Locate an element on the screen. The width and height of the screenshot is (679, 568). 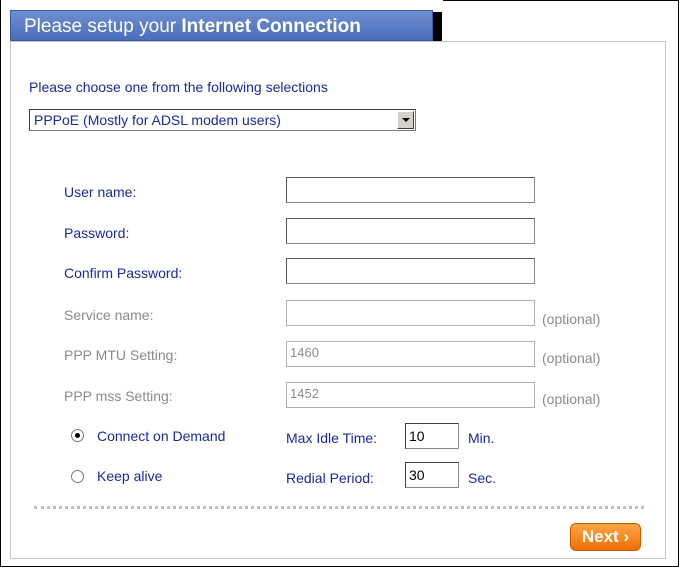
next-button: Next › is located at coordinates (605, 537).